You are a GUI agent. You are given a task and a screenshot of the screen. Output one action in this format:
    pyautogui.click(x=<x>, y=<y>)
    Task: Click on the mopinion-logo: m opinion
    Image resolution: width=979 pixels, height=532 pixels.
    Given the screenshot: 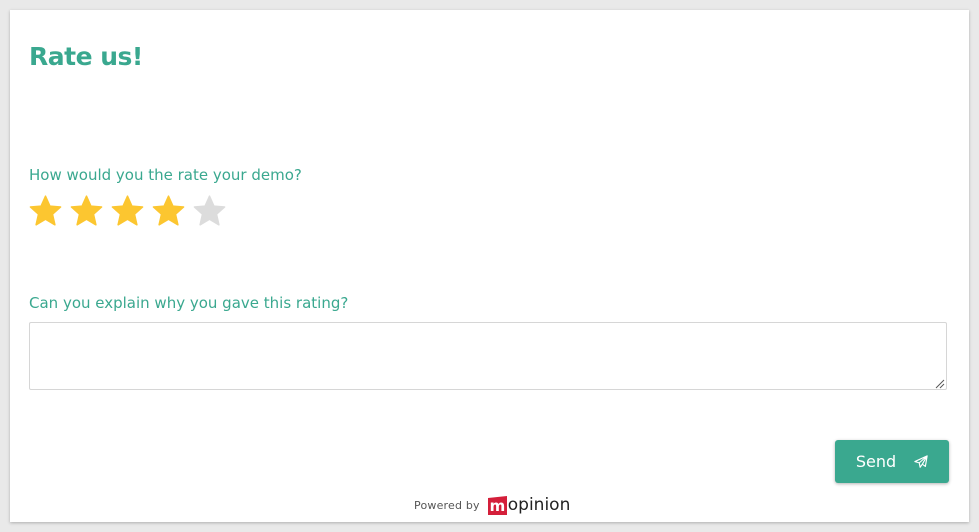 What is the action you would take?
    pyautogui.click(x=529, y=504)
    